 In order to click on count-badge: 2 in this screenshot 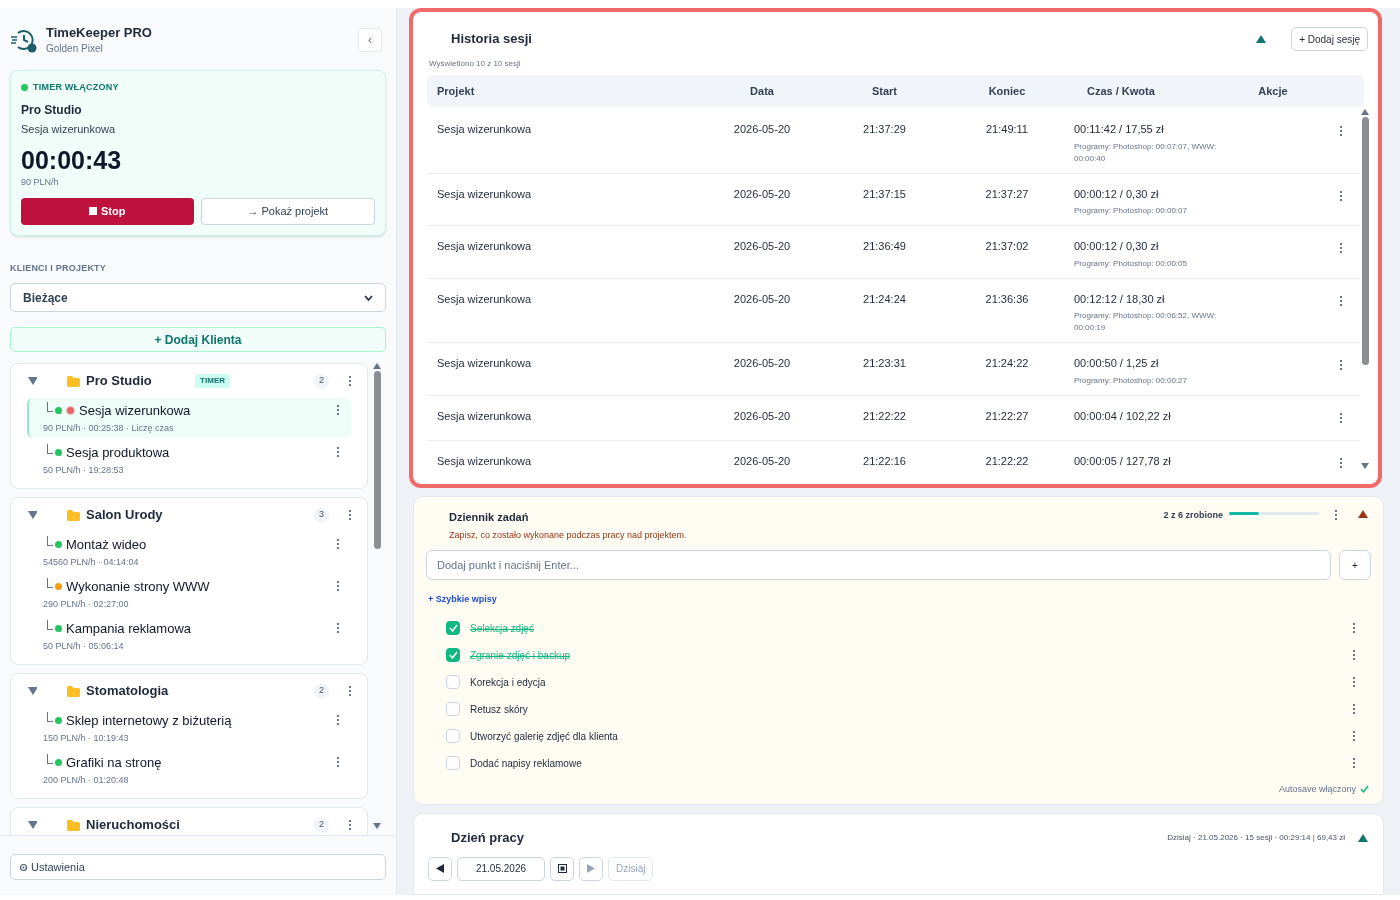, I will do `click(321, 381)`.